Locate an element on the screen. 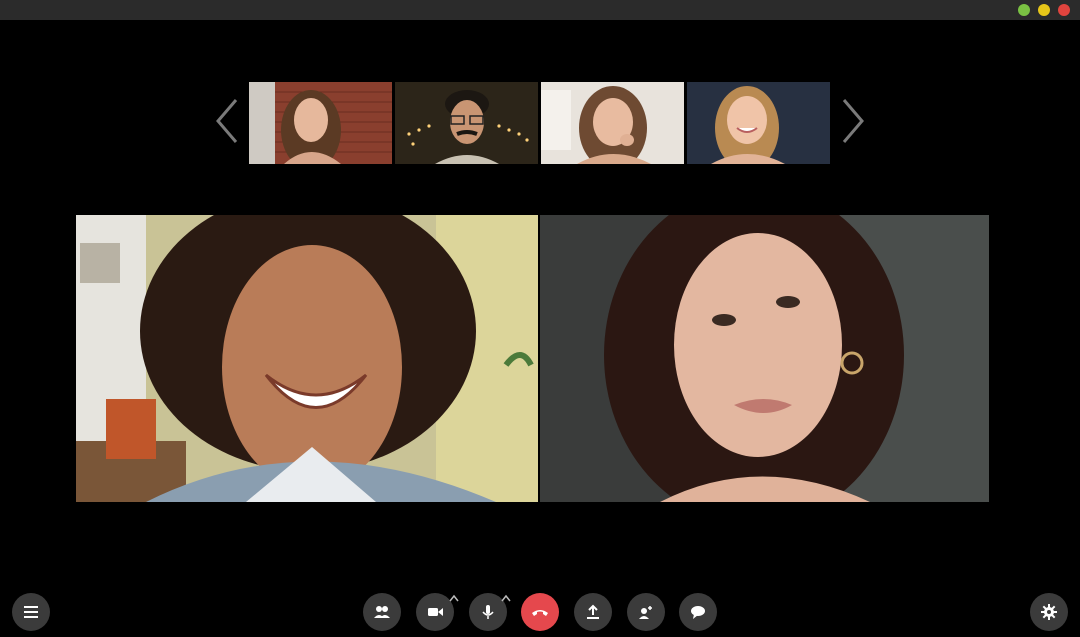  add-person-button is located at coordinates (646, 612).